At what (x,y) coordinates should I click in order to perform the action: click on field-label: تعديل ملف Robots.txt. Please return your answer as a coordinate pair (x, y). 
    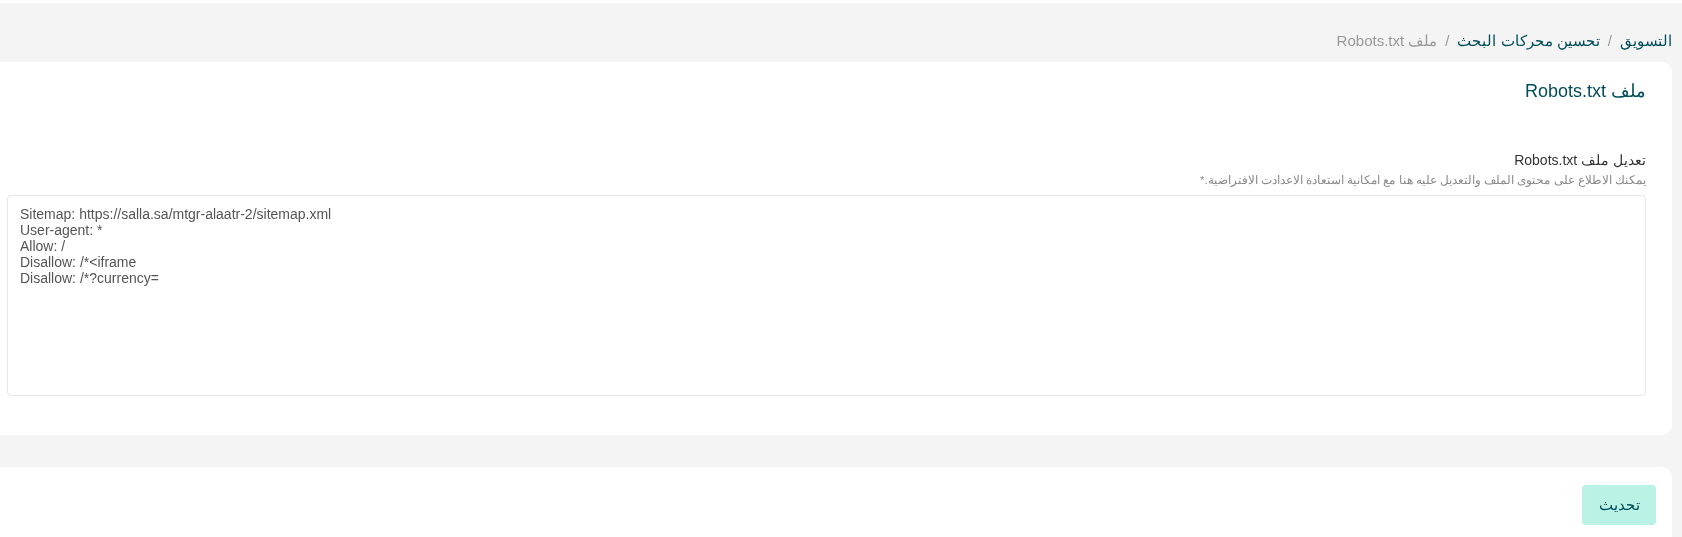
    Looking at the image, I should click on (1579, 160).